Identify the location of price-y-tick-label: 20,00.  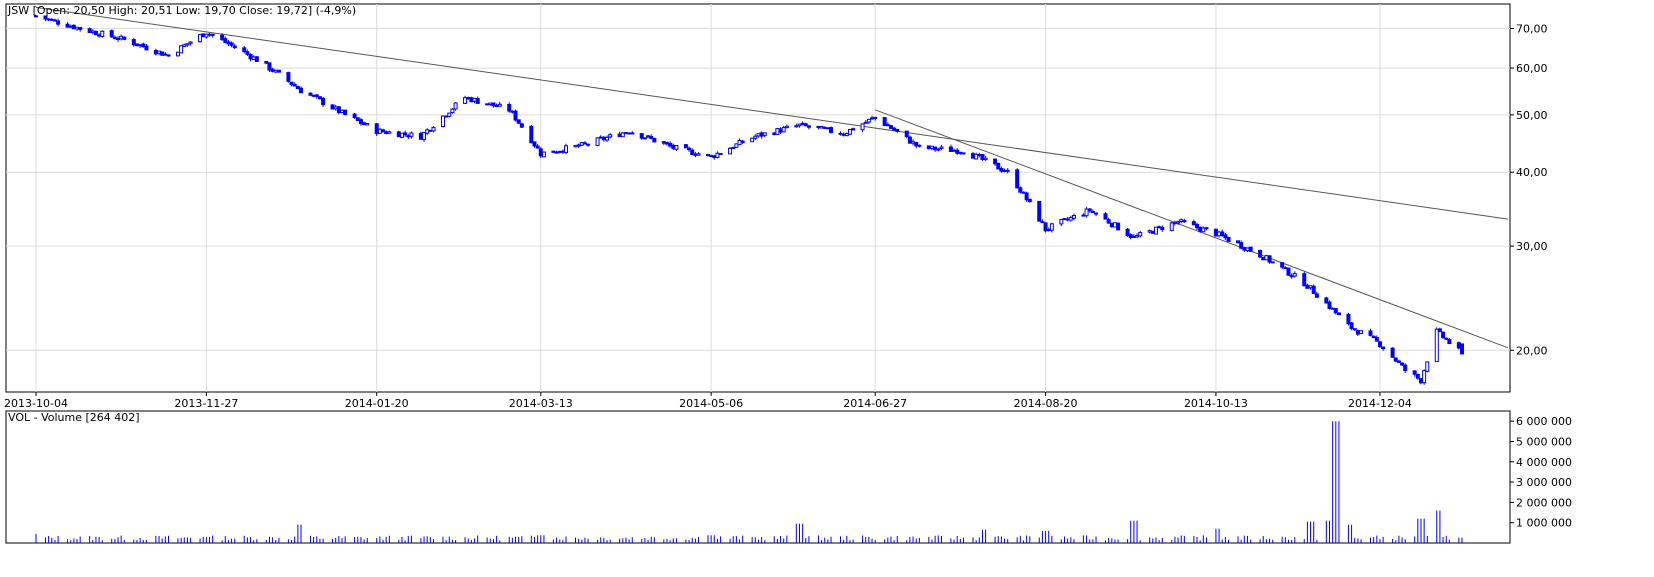
(1532, 350).